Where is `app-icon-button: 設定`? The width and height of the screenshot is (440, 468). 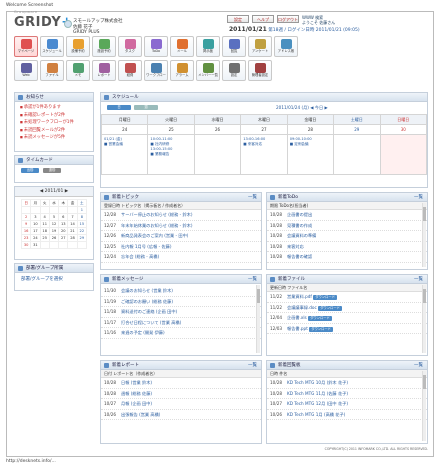 app-icon-button: 設定 is located at coordinates (234, 70).